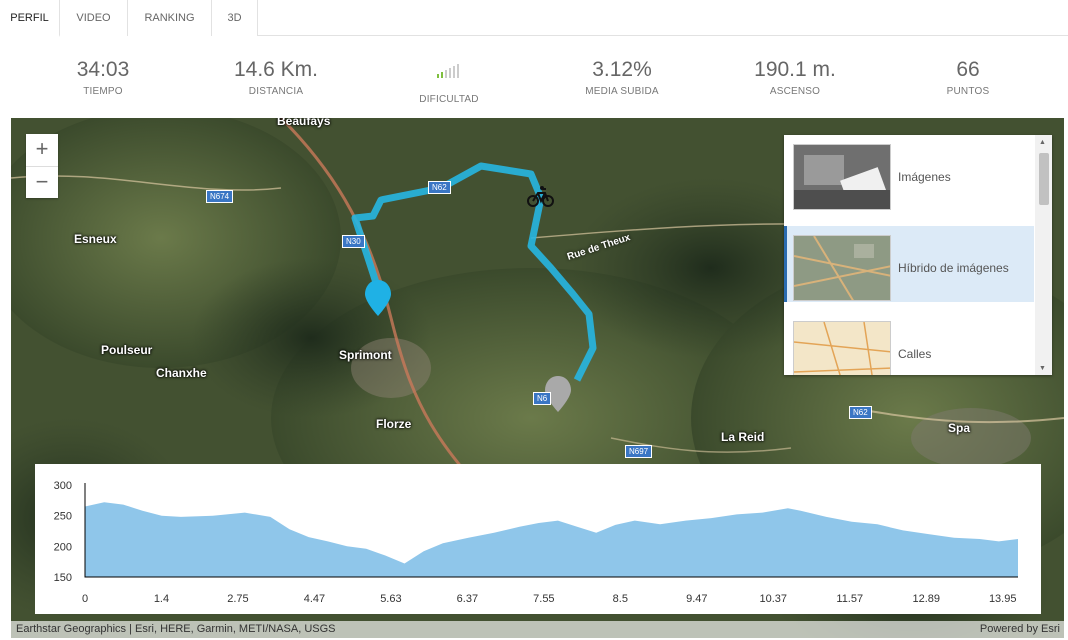  Describe the element at coordinates (639, 451) in the screenshot. I see `road-shield: N697` at that location.